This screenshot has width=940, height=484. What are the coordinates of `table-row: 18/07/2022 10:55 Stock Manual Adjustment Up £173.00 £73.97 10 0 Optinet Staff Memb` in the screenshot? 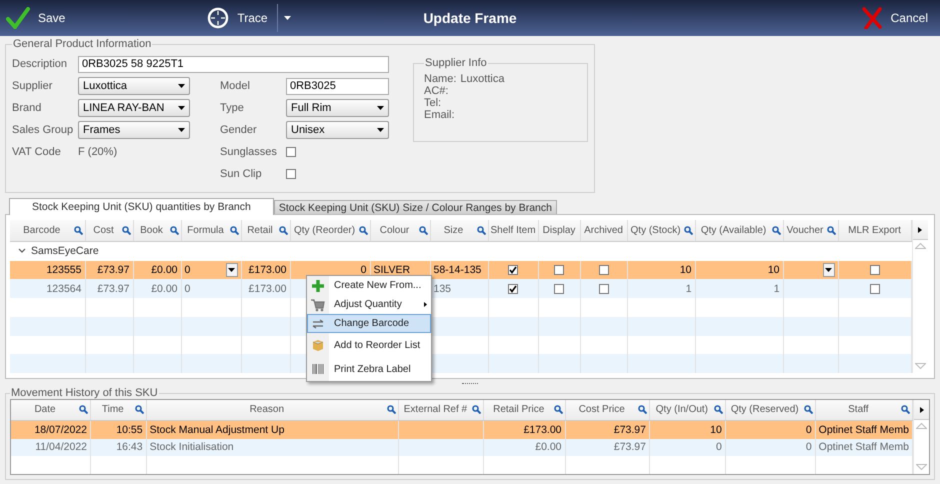 It's located at (461, 429).